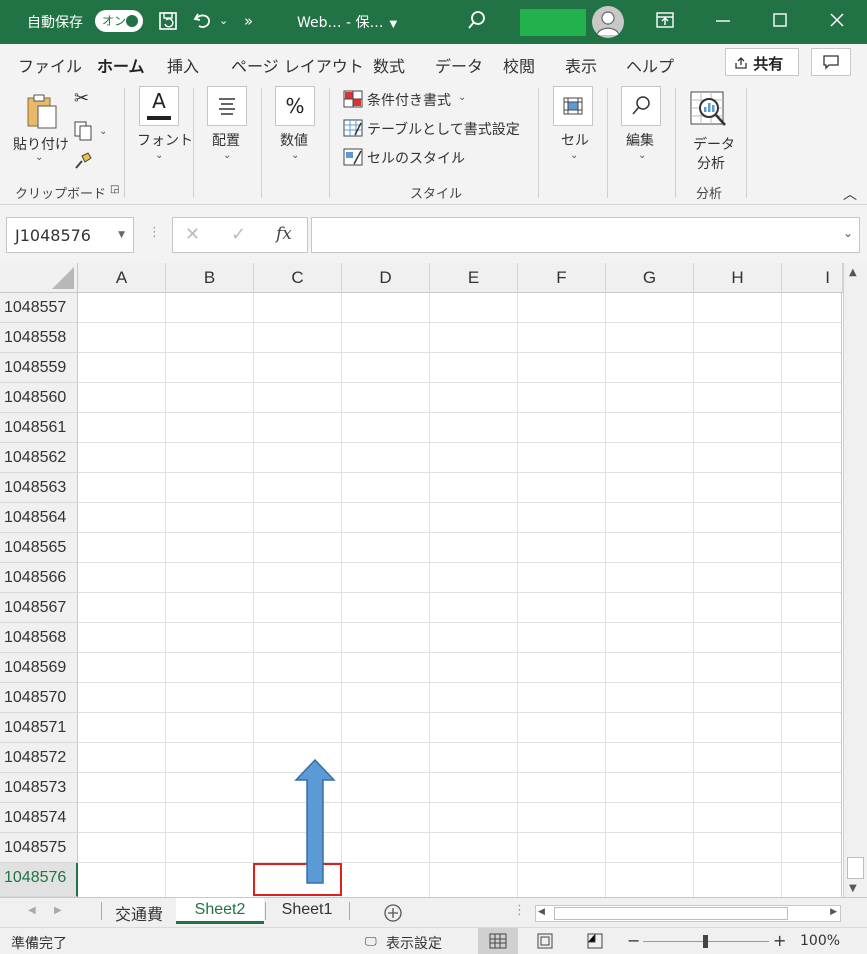 Image resolution: width=867 pixels, height=954 pixels. What do you see at coordinates (41, 111) in the screenshot?
I see `paste-icon` at bounding box center [41, 111].